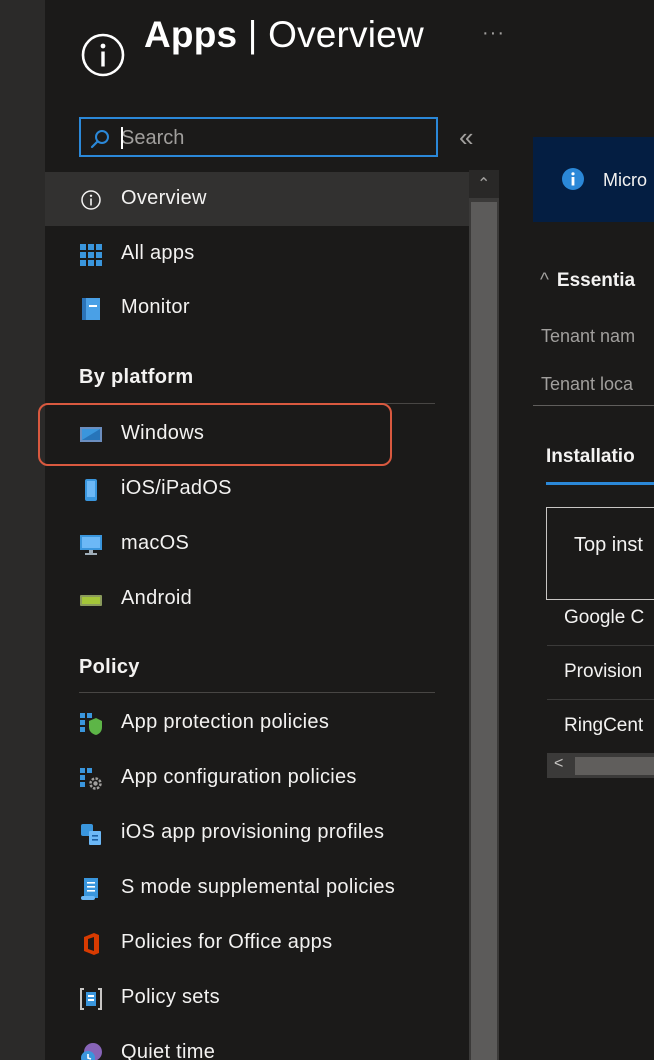 The width and height of the screenshot is (654, 1060). I want to click on sidebar-item-s-mode-supplemental-policies: S mode supplemental policies, so click(257, 888).